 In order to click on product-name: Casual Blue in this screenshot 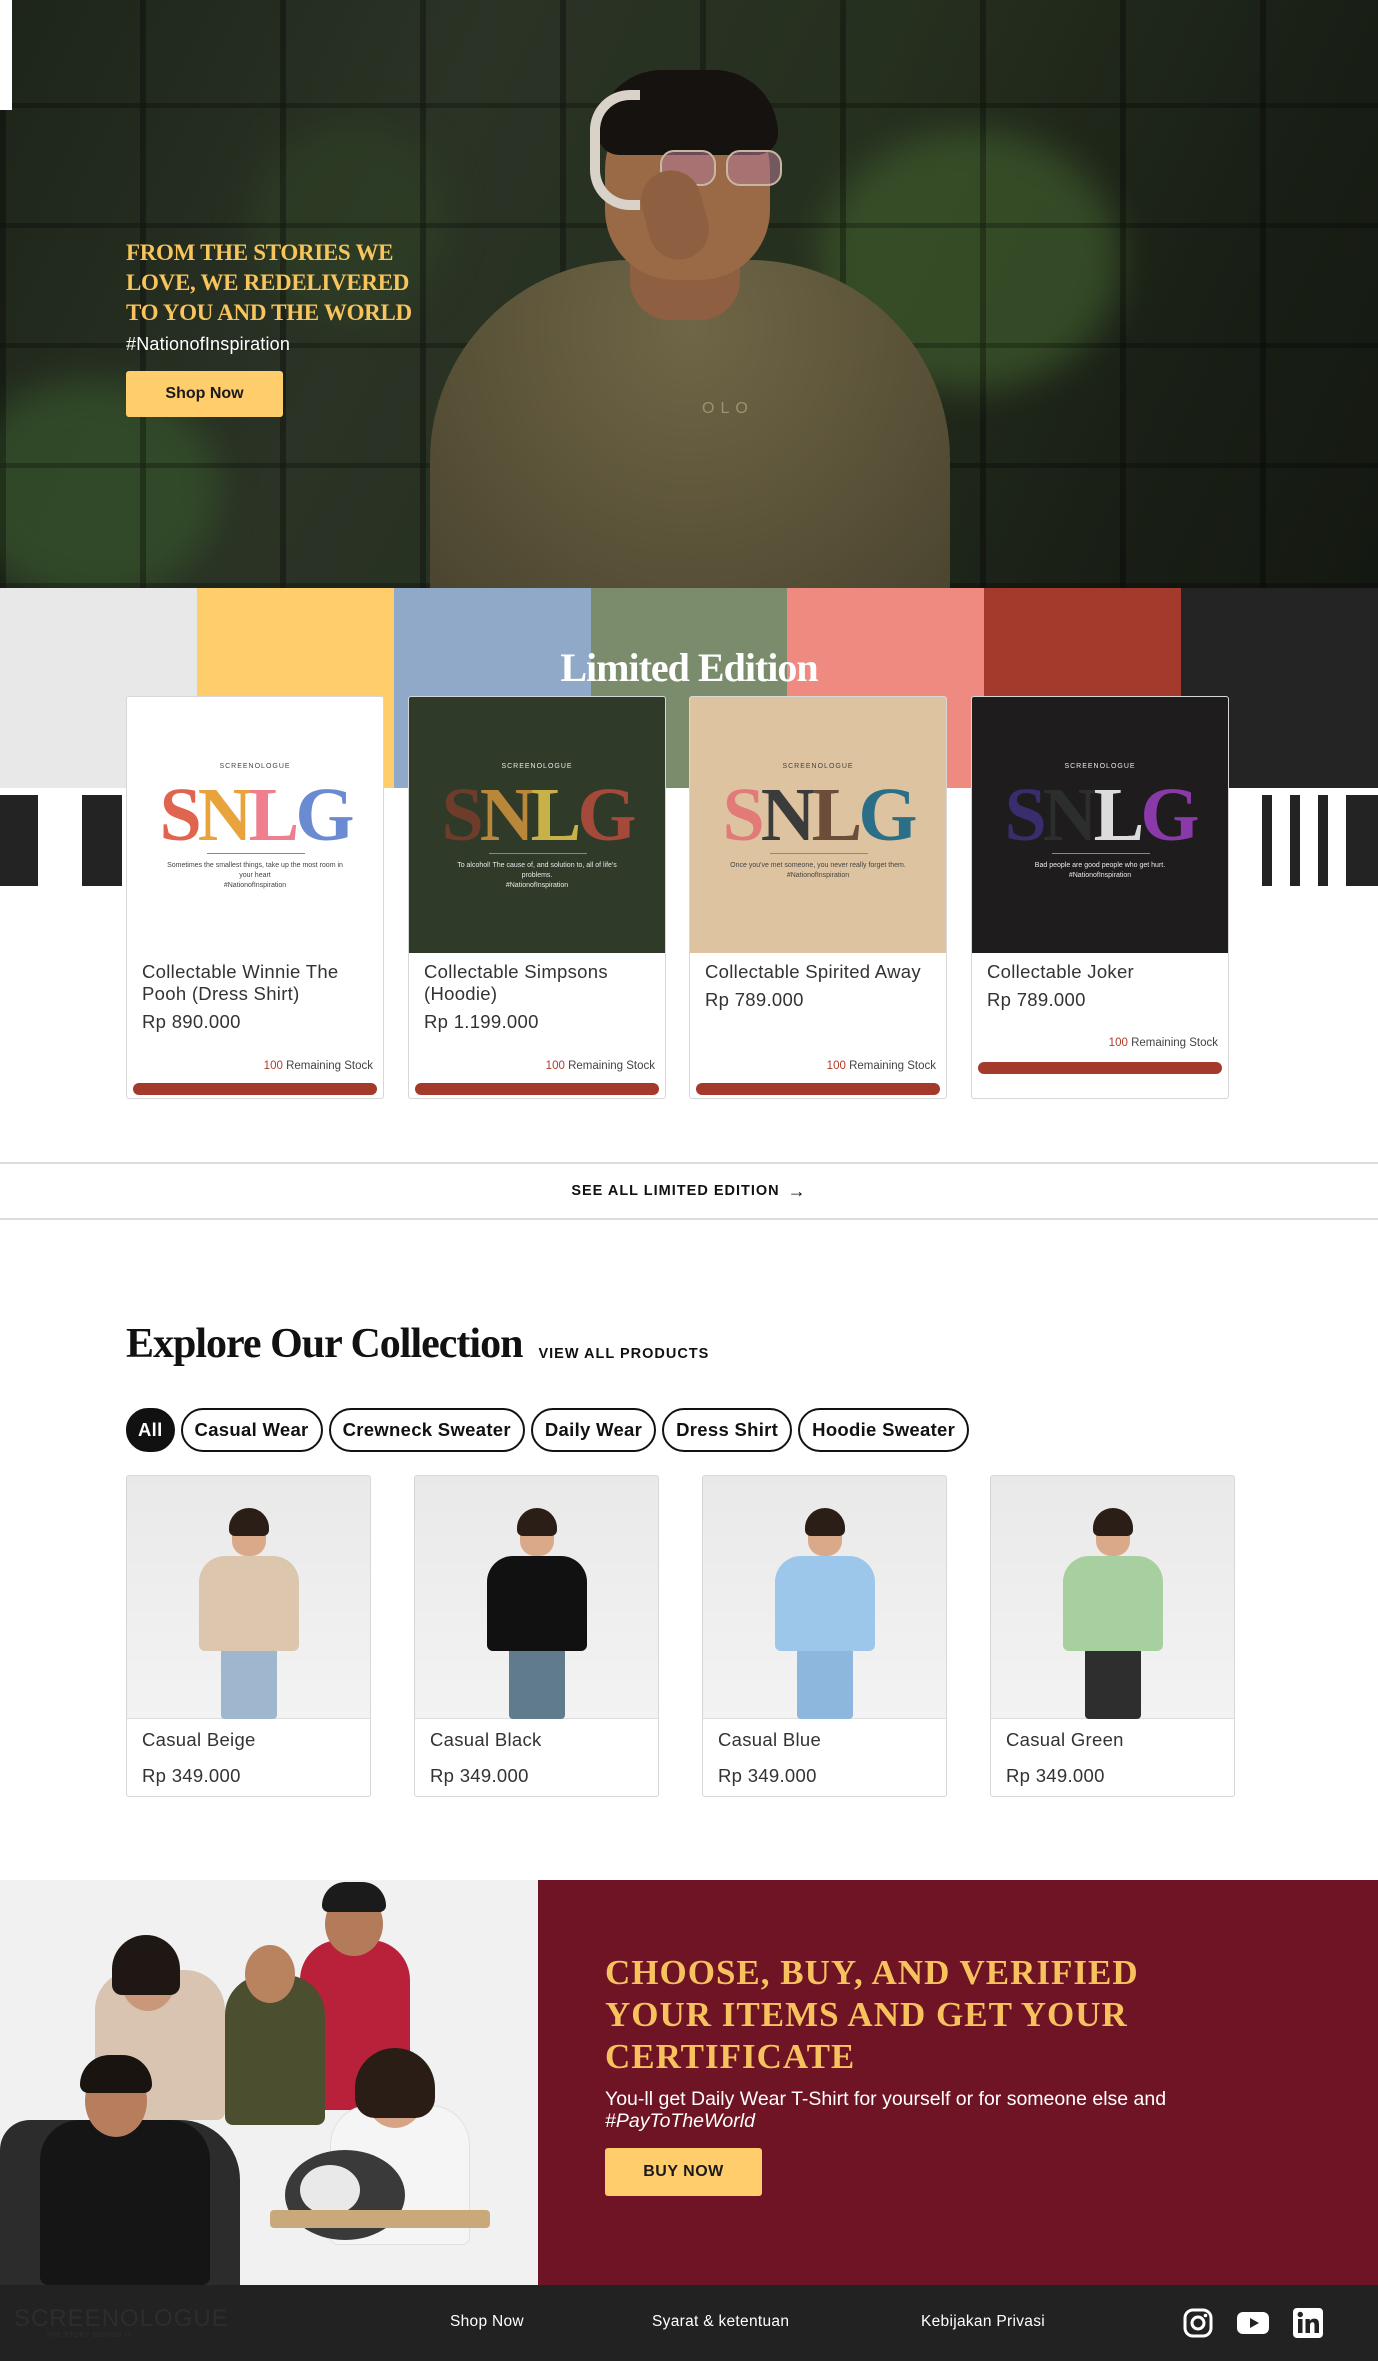, I will do `click(770, 1739)`.